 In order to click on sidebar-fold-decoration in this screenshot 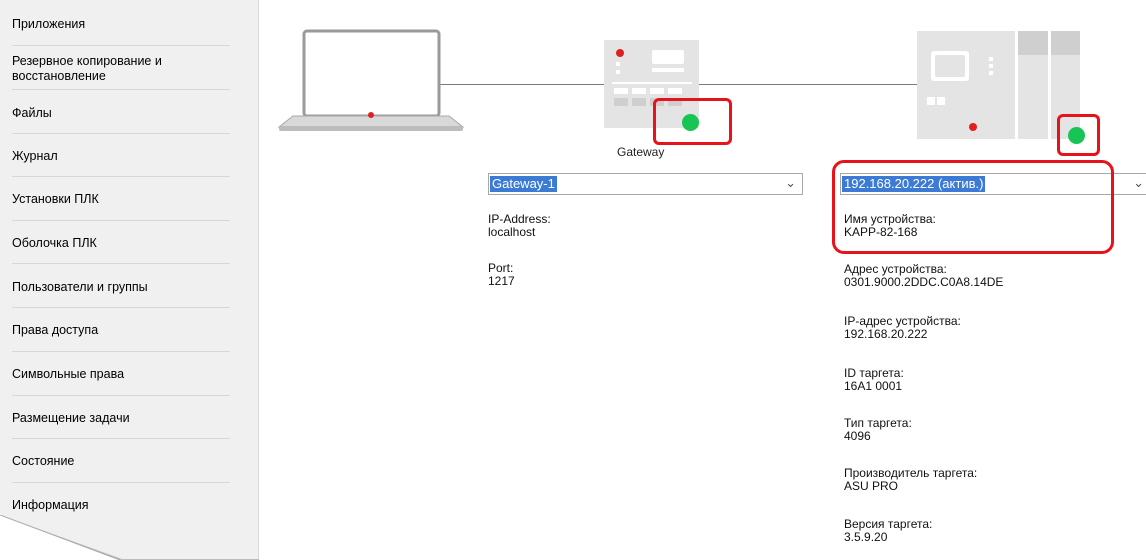, I will do `click(129, 537)`.